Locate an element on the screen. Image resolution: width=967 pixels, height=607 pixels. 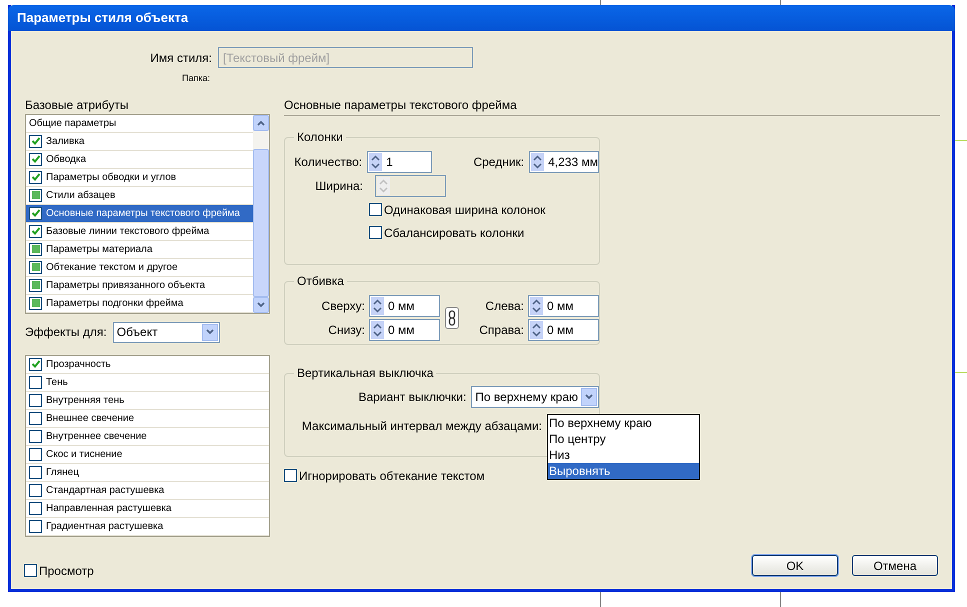
list-item: Заливка is located at coordinates (139, 141).